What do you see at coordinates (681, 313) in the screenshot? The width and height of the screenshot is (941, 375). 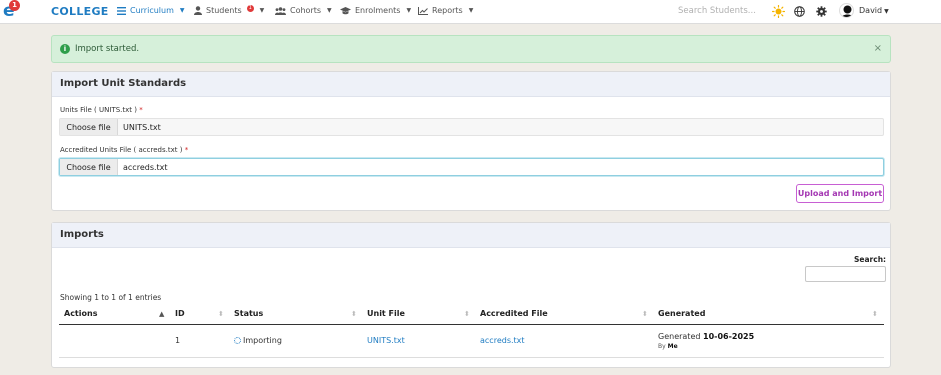 I see `column-header-generated: Generated` at bounding box center [681, 313].